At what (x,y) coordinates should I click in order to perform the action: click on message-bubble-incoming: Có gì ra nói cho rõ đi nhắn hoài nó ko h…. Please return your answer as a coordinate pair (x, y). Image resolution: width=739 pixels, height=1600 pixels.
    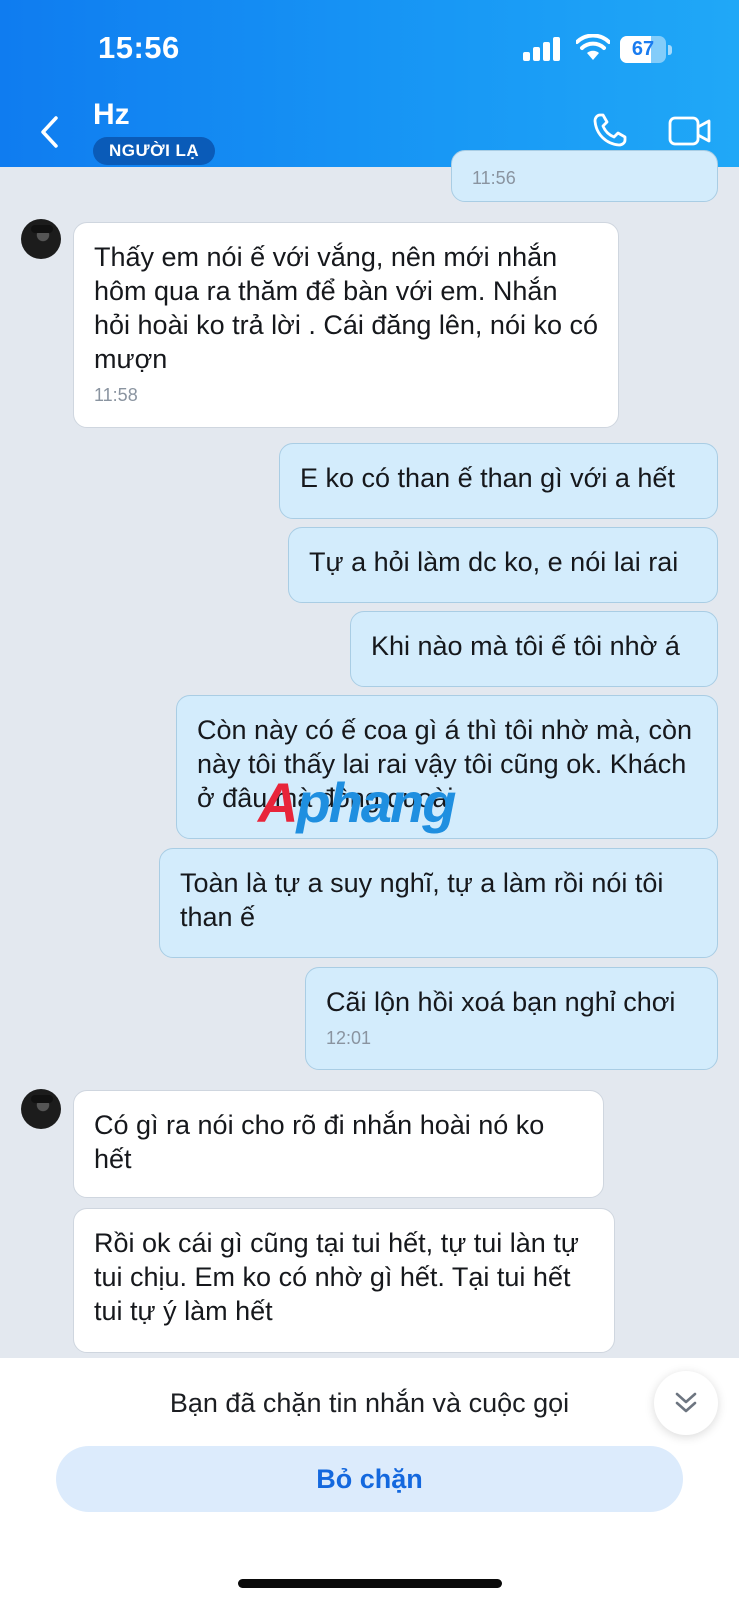
    Looking at the image, I should click on (338, 1144).